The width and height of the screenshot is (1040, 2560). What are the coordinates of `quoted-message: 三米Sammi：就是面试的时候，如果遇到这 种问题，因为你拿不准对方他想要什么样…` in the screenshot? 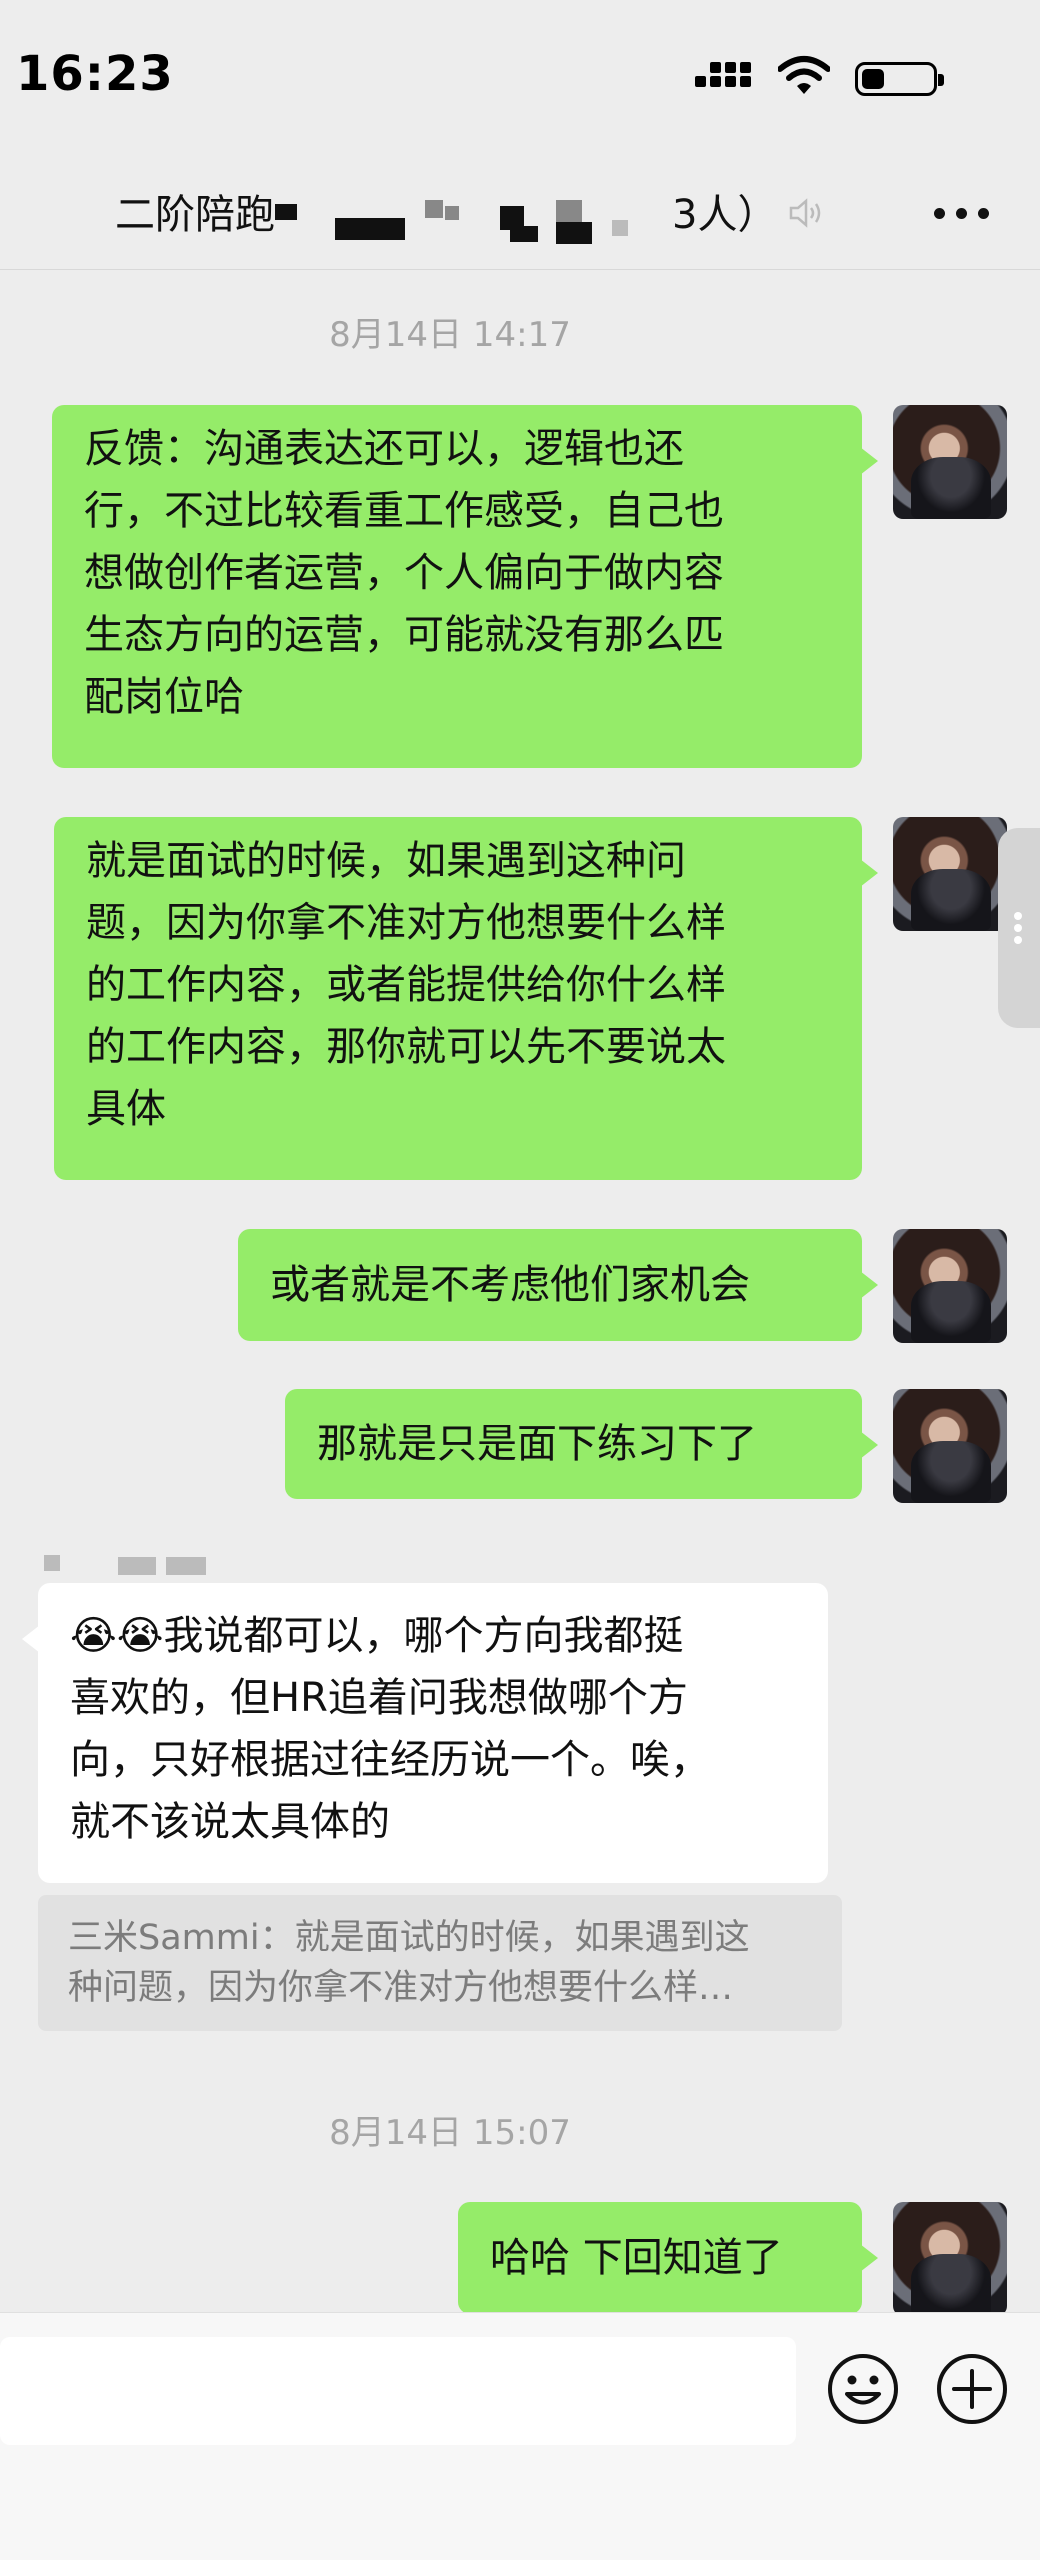 It's located at (440, 1963).